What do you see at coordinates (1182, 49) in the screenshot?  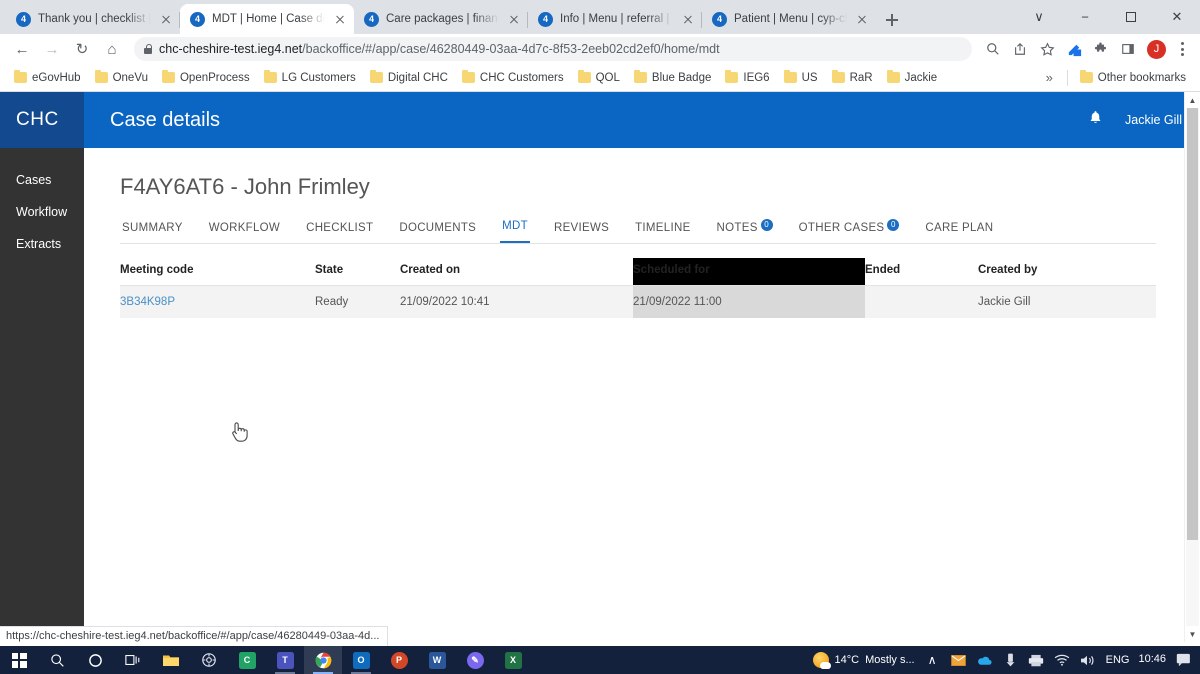 I see `three-dot-menu-icon` at bounding box center [1182, 49].